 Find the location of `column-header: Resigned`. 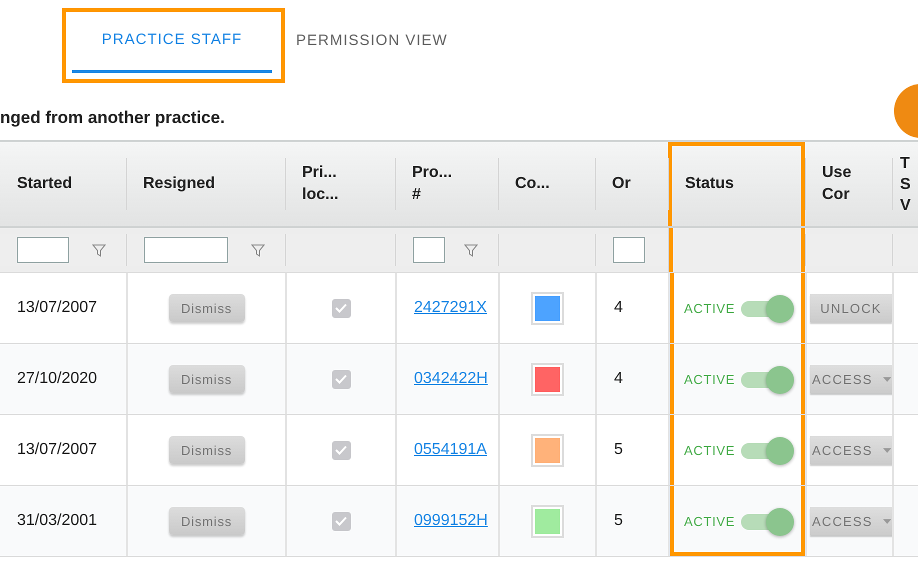

column-header: Resigned is located at coordinates (205, 184).